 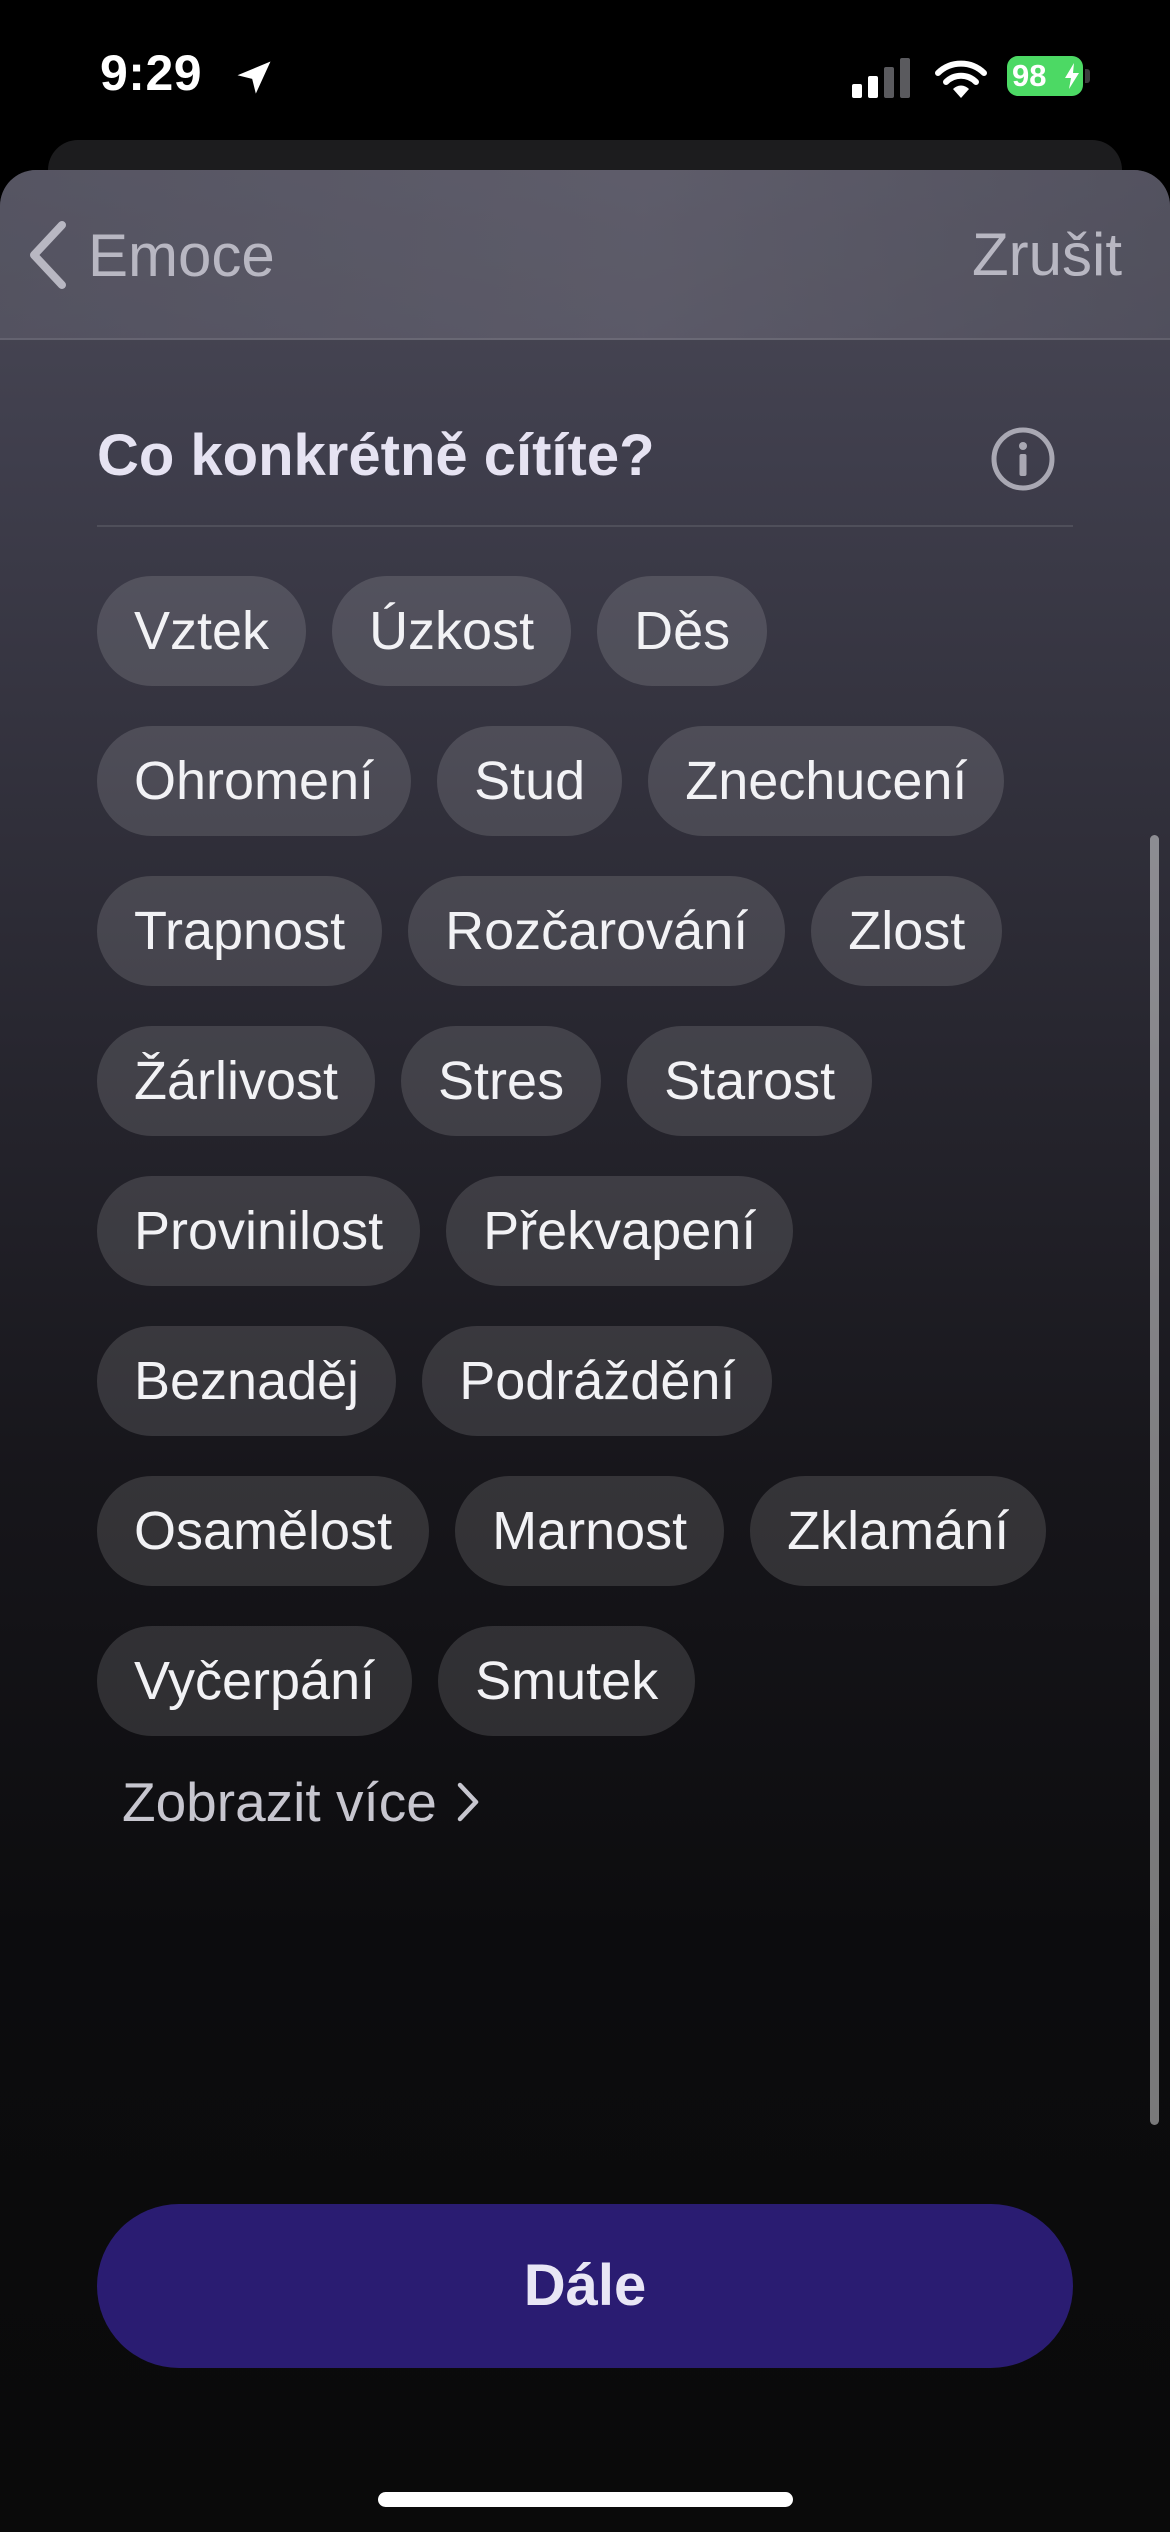 I want to click on emotion-chip: Stres, so click(x=501, y=1081).